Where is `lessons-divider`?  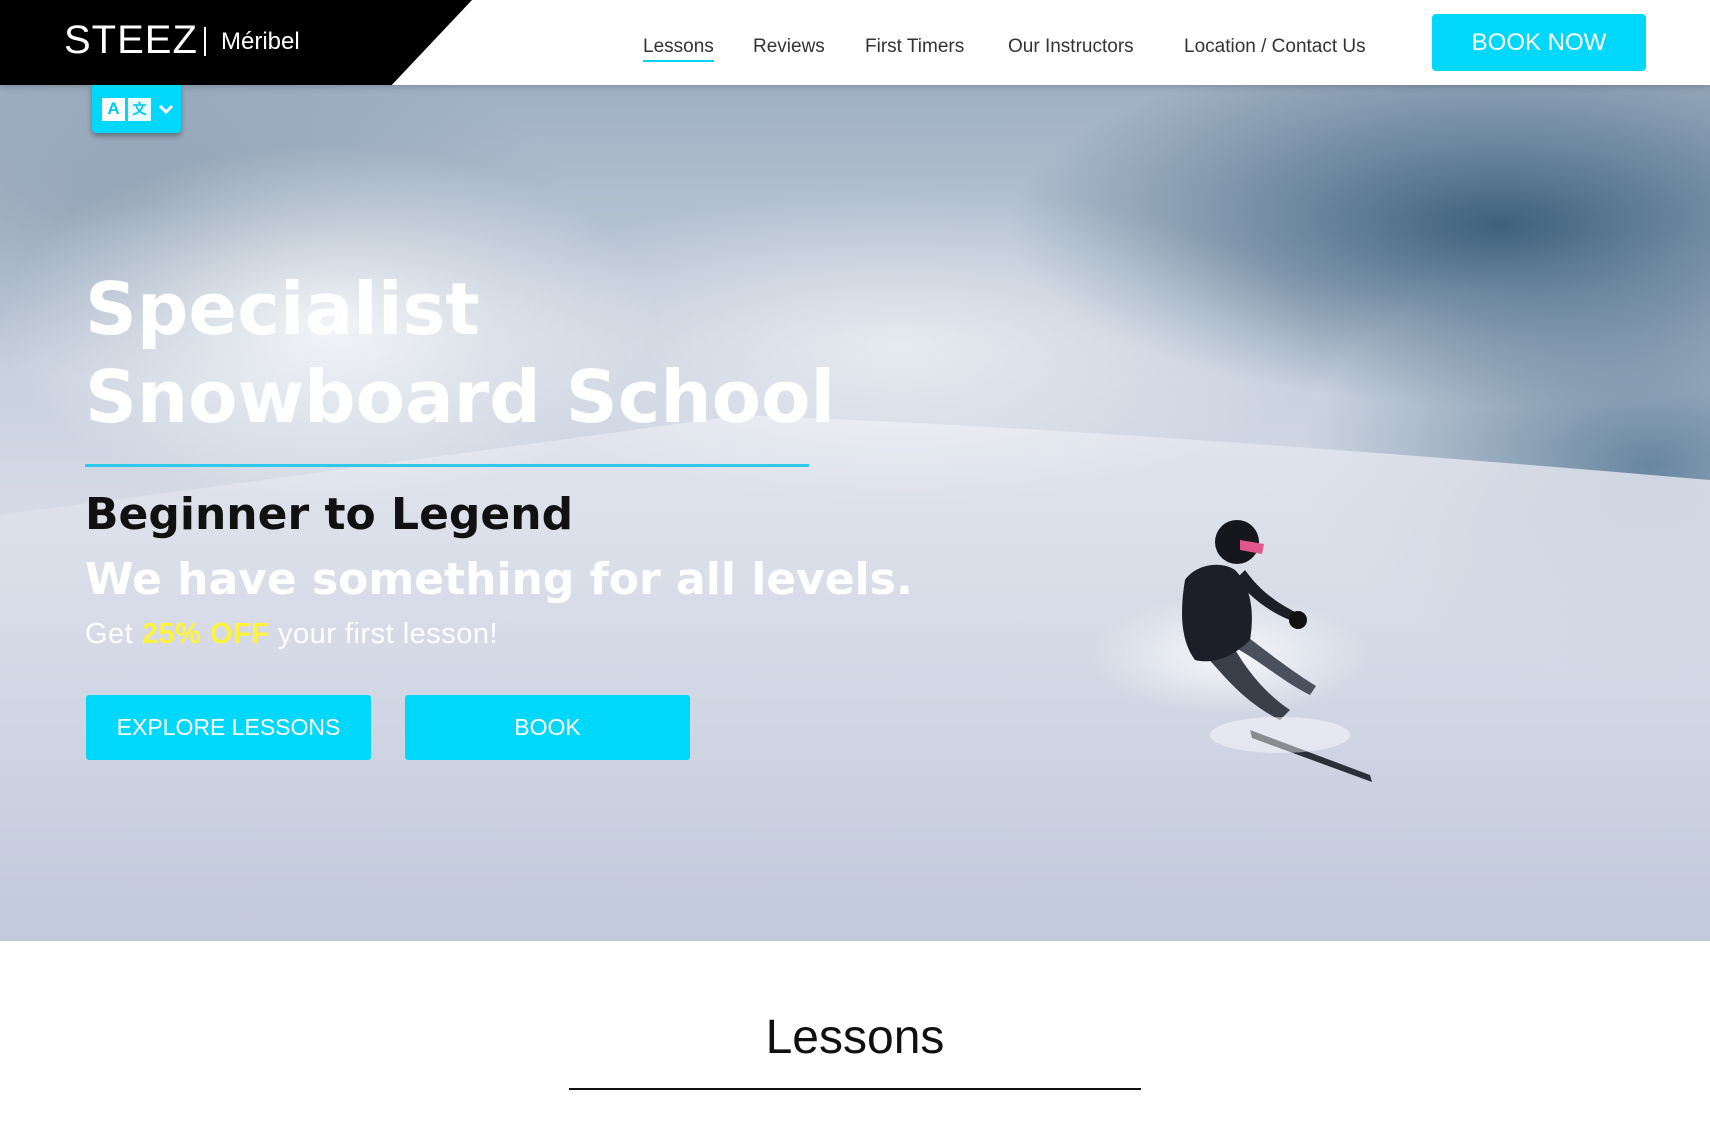
lessons-divider is located at coordinates (855, 1089).